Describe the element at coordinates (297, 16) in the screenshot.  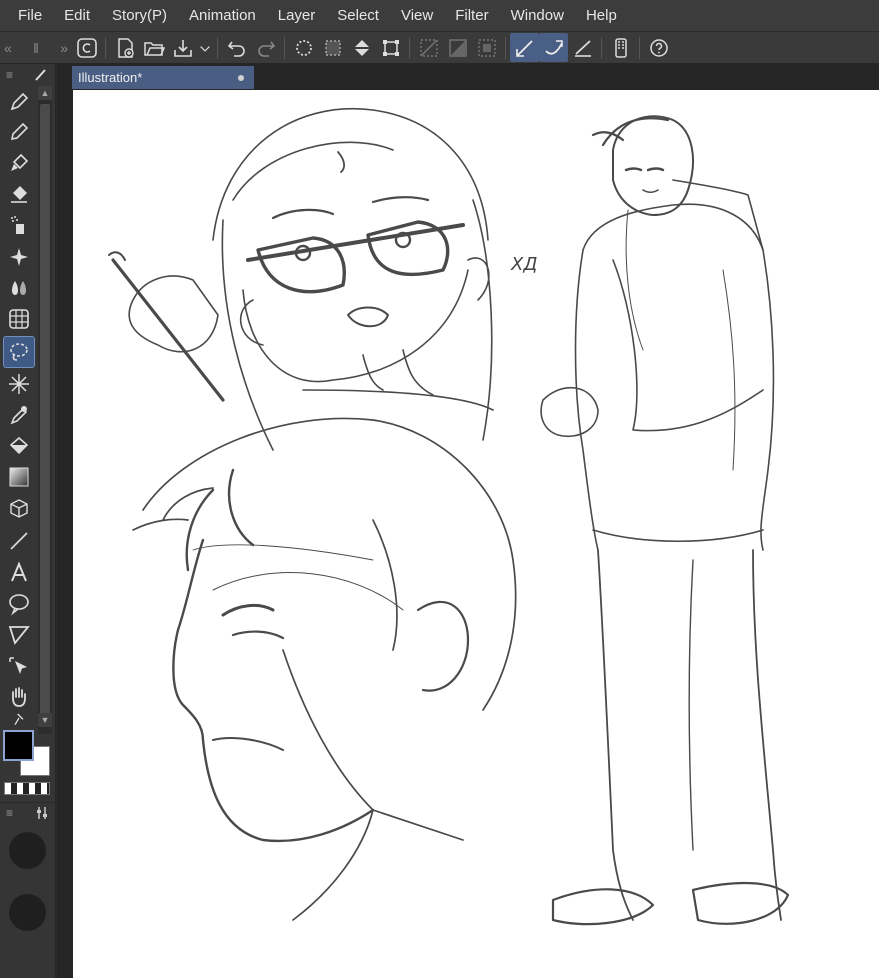
I see `menu-layer: Layer` at that location.